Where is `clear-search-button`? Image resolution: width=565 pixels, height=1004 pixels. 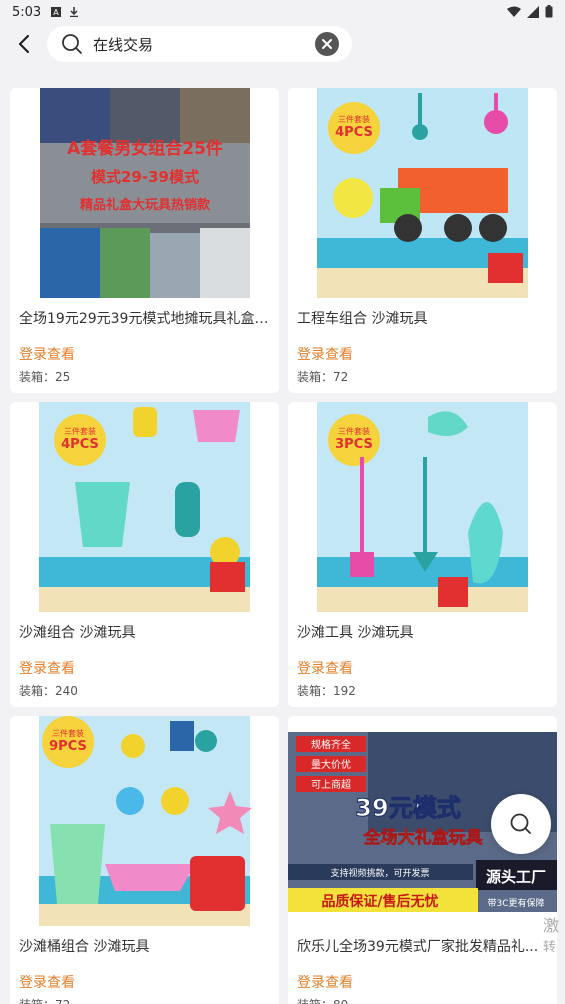 clear-search-button is located at coordinates (327, 44).